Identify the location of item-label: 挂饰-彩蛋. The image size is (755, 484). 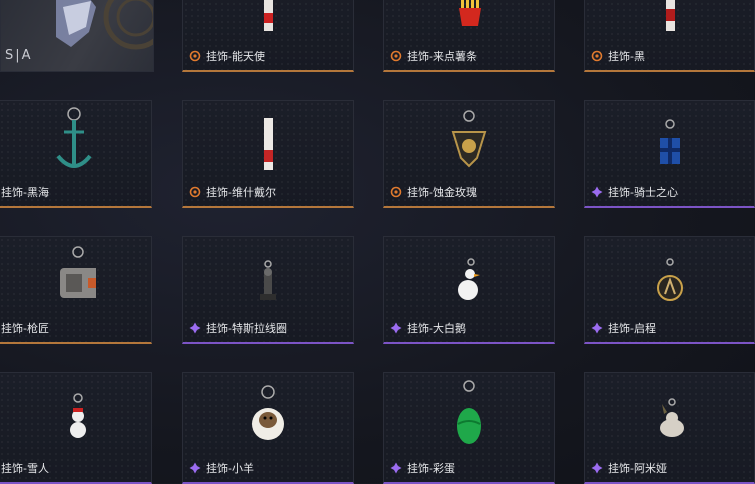
(431, 468).